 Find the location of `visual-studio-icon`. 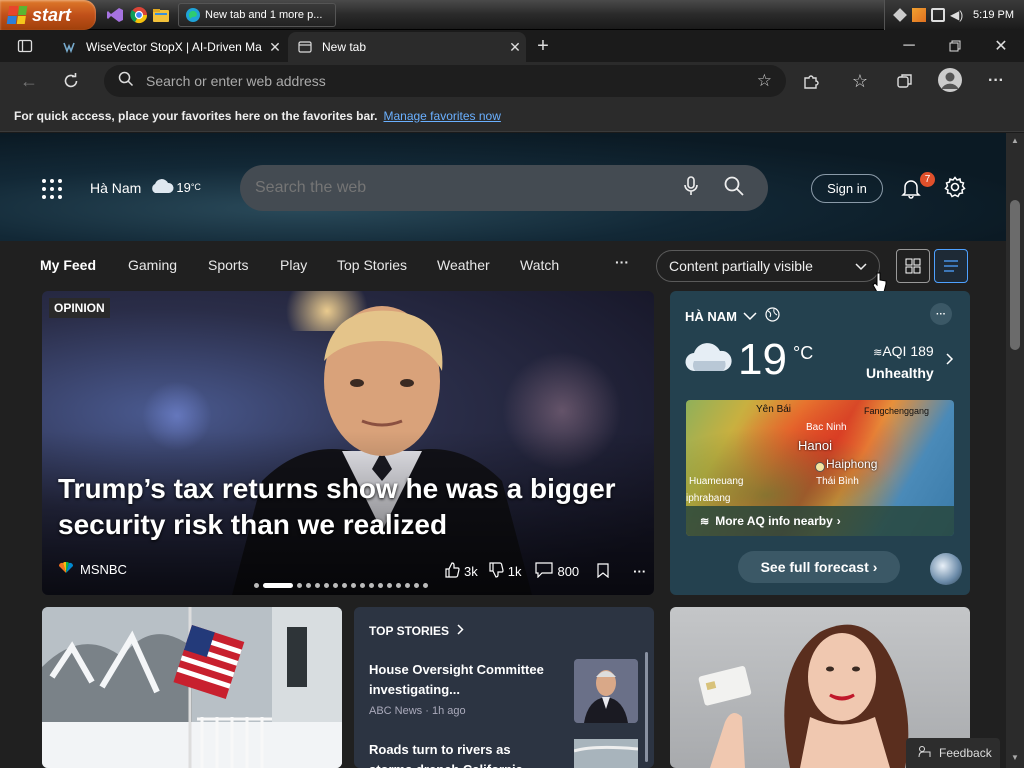

visual-studio-icon is located at coordinates (115, 15).